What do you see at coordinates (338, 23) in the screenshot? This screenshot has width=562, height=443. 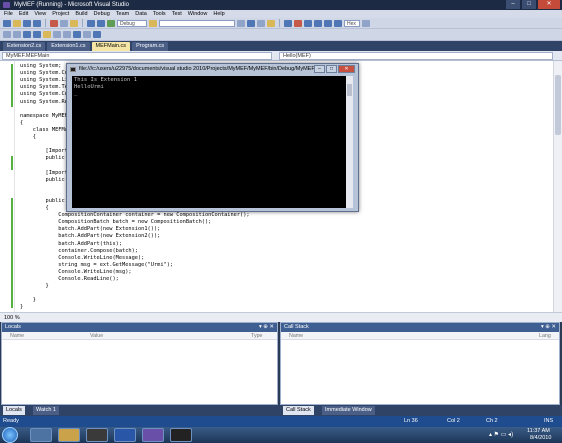 I see `step-out-icon` at bounding box center [338, 23].